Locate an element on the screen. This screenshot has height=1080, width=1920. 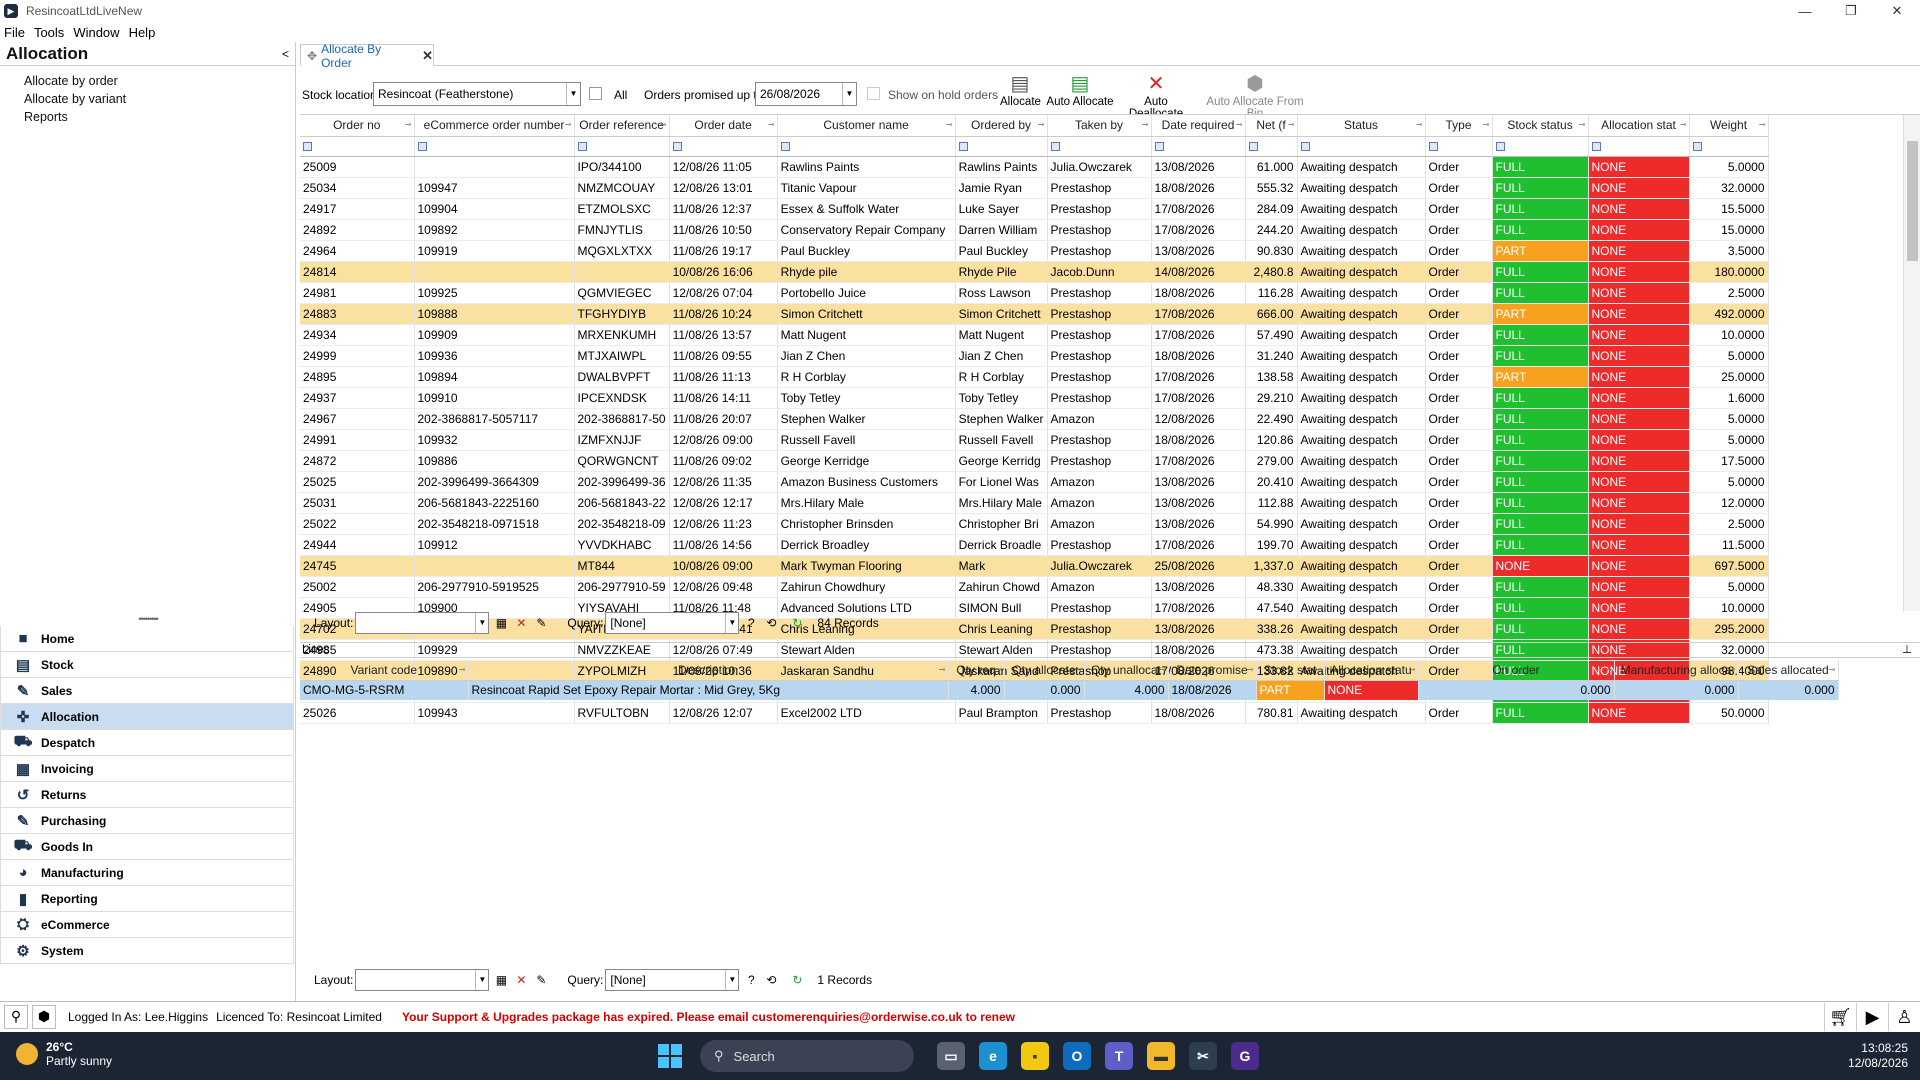
panel-splitter: ••••••••• is located at coordinates (148, 619).